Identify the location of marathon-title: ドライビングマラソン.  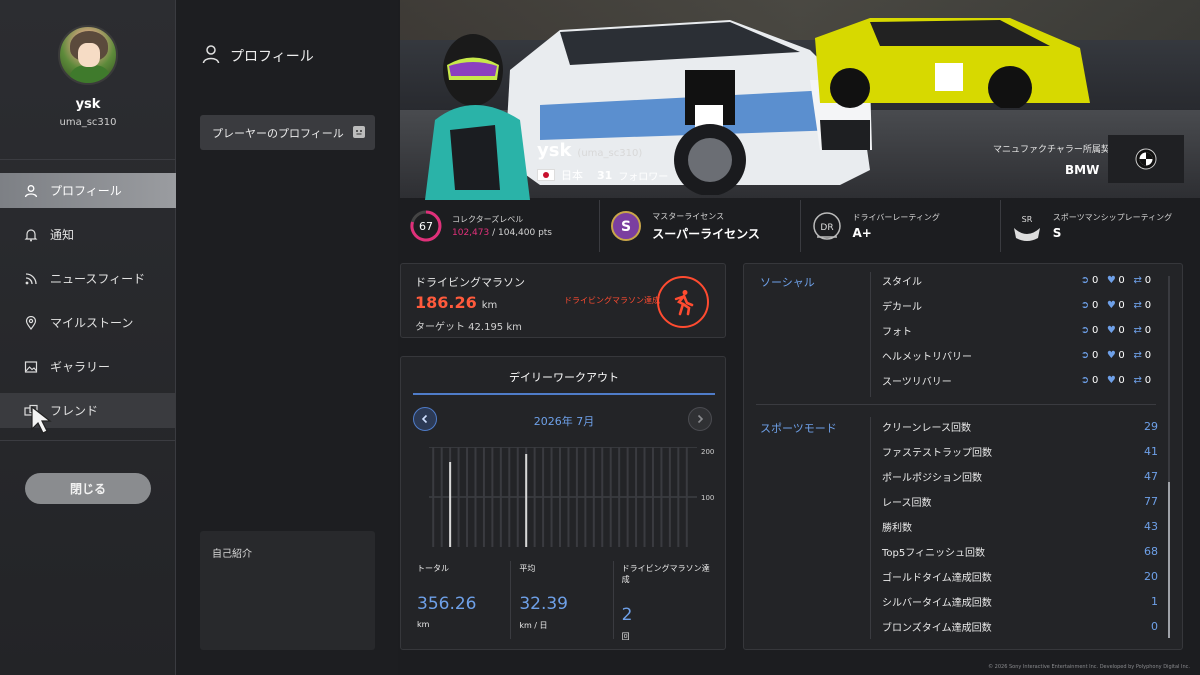
(470, 282).